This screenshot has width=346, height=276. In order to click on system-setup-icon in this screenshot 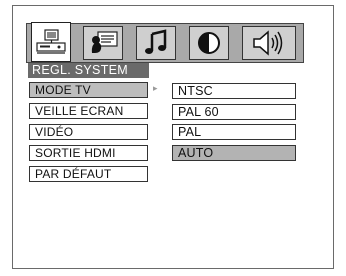, I will do `click(51, 42)`.